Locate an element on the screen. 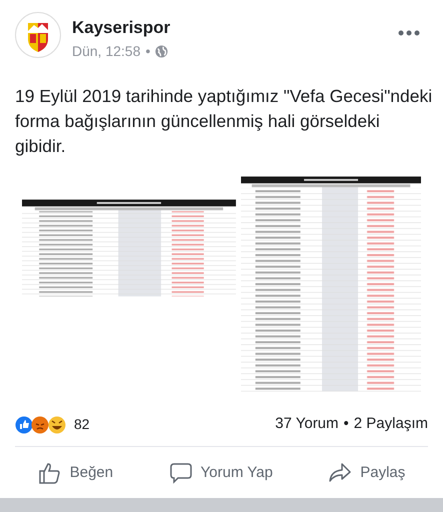  thumbs-up-icon is located at coordinates (50, 472).